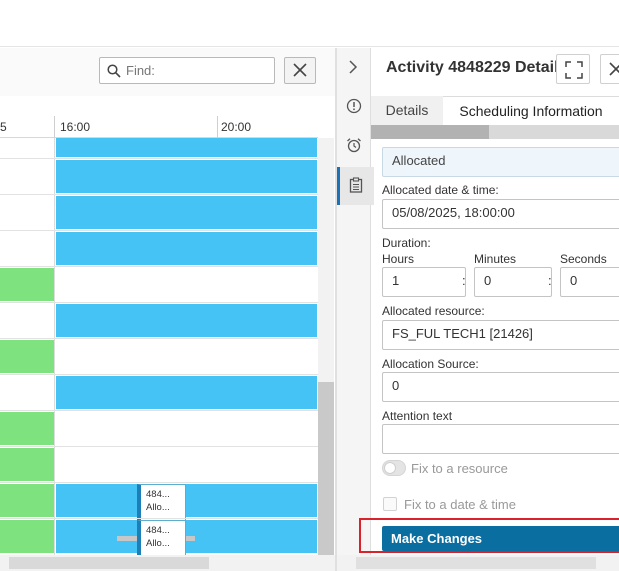 This screenshot has height=571, width=619. What do you see at coordinates (477, 67) in the screenshot?
I see `panel-title: Activity 4848229 Details` at bounding box center [477, 67].